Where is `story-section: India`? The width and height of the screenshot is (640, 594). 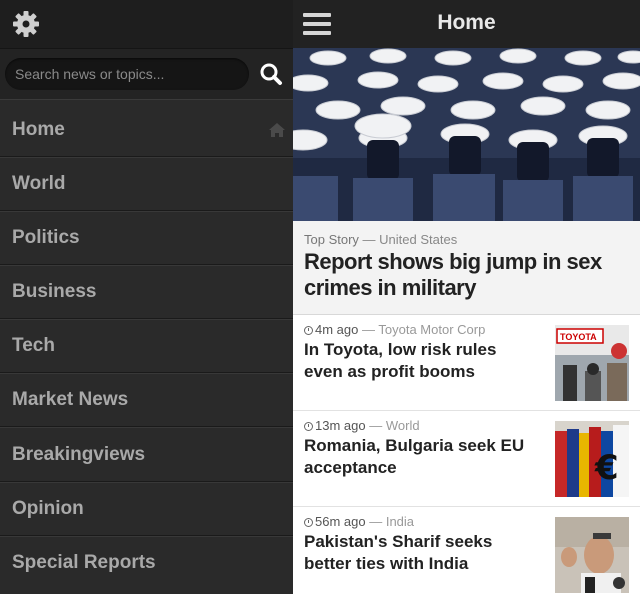 story-section: India is located at coordinates (400, 521).